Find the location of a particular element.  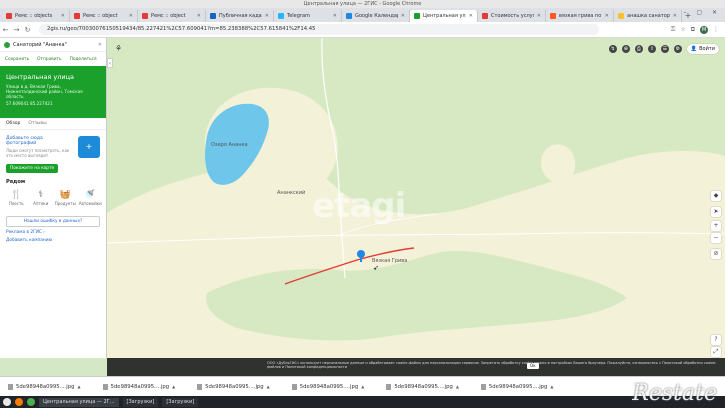

search-input: Санаторий "Ананка" is located at coordinates (54, 45).